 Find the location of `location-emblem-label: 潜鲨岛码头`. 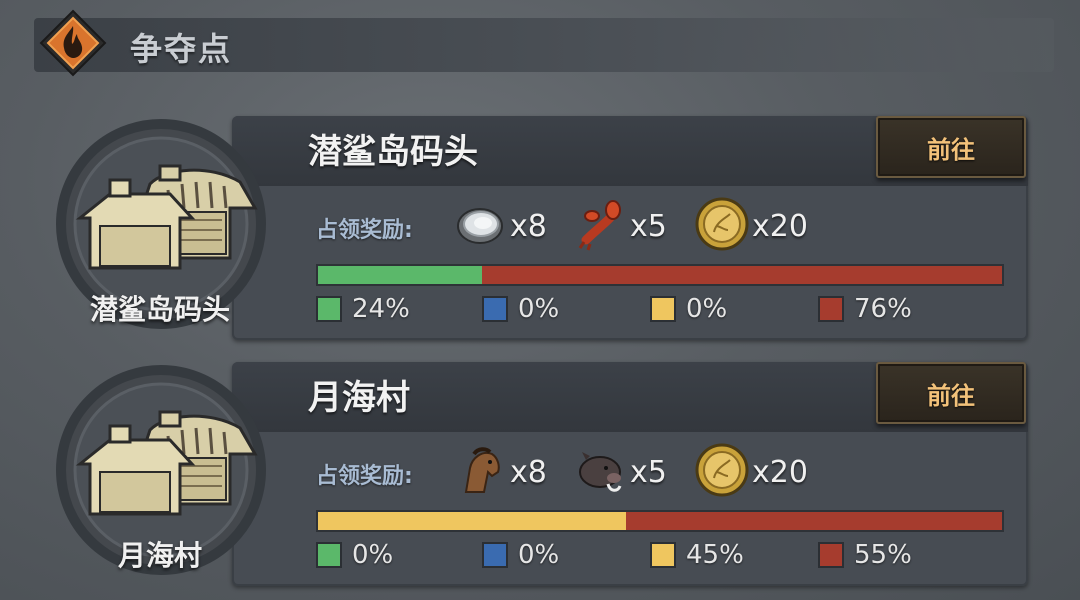

location-emblem-label: 潜鲨岛码头 is located at coordinates (159, 309).